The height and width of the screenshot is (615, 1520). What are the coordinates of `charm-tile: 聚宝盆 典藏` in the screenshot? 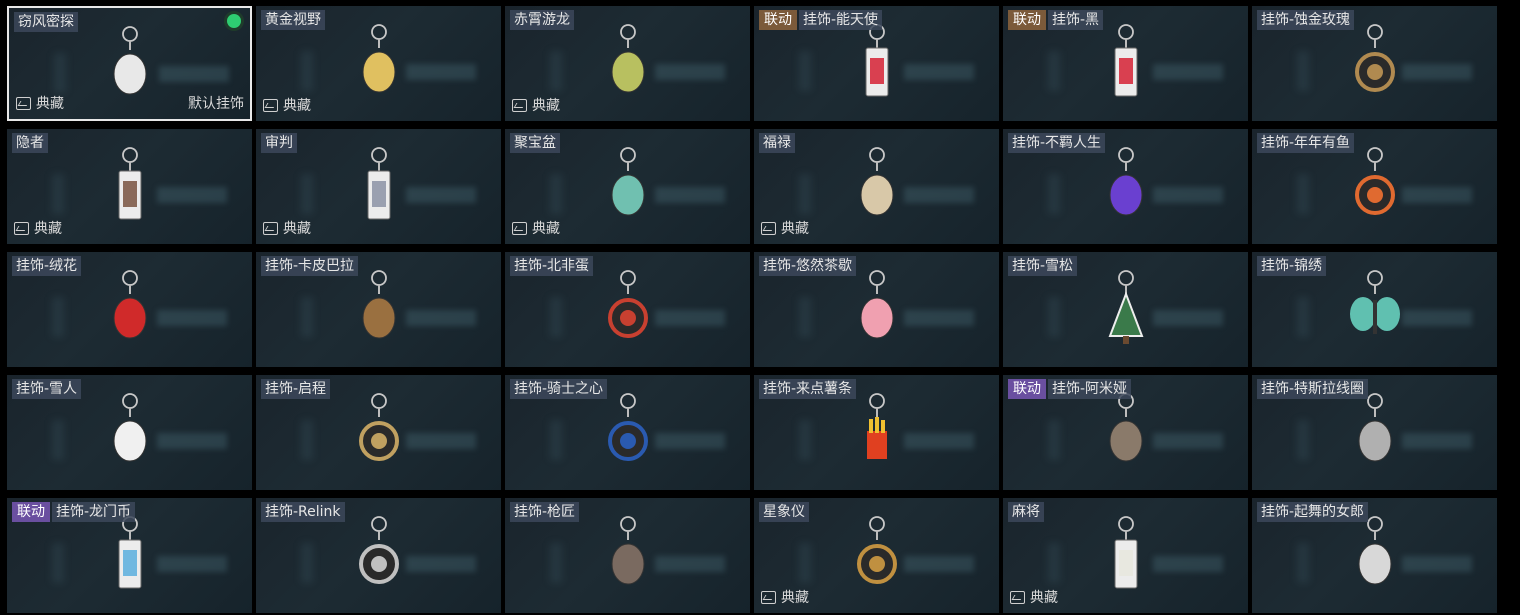 It's located at (627, 186).